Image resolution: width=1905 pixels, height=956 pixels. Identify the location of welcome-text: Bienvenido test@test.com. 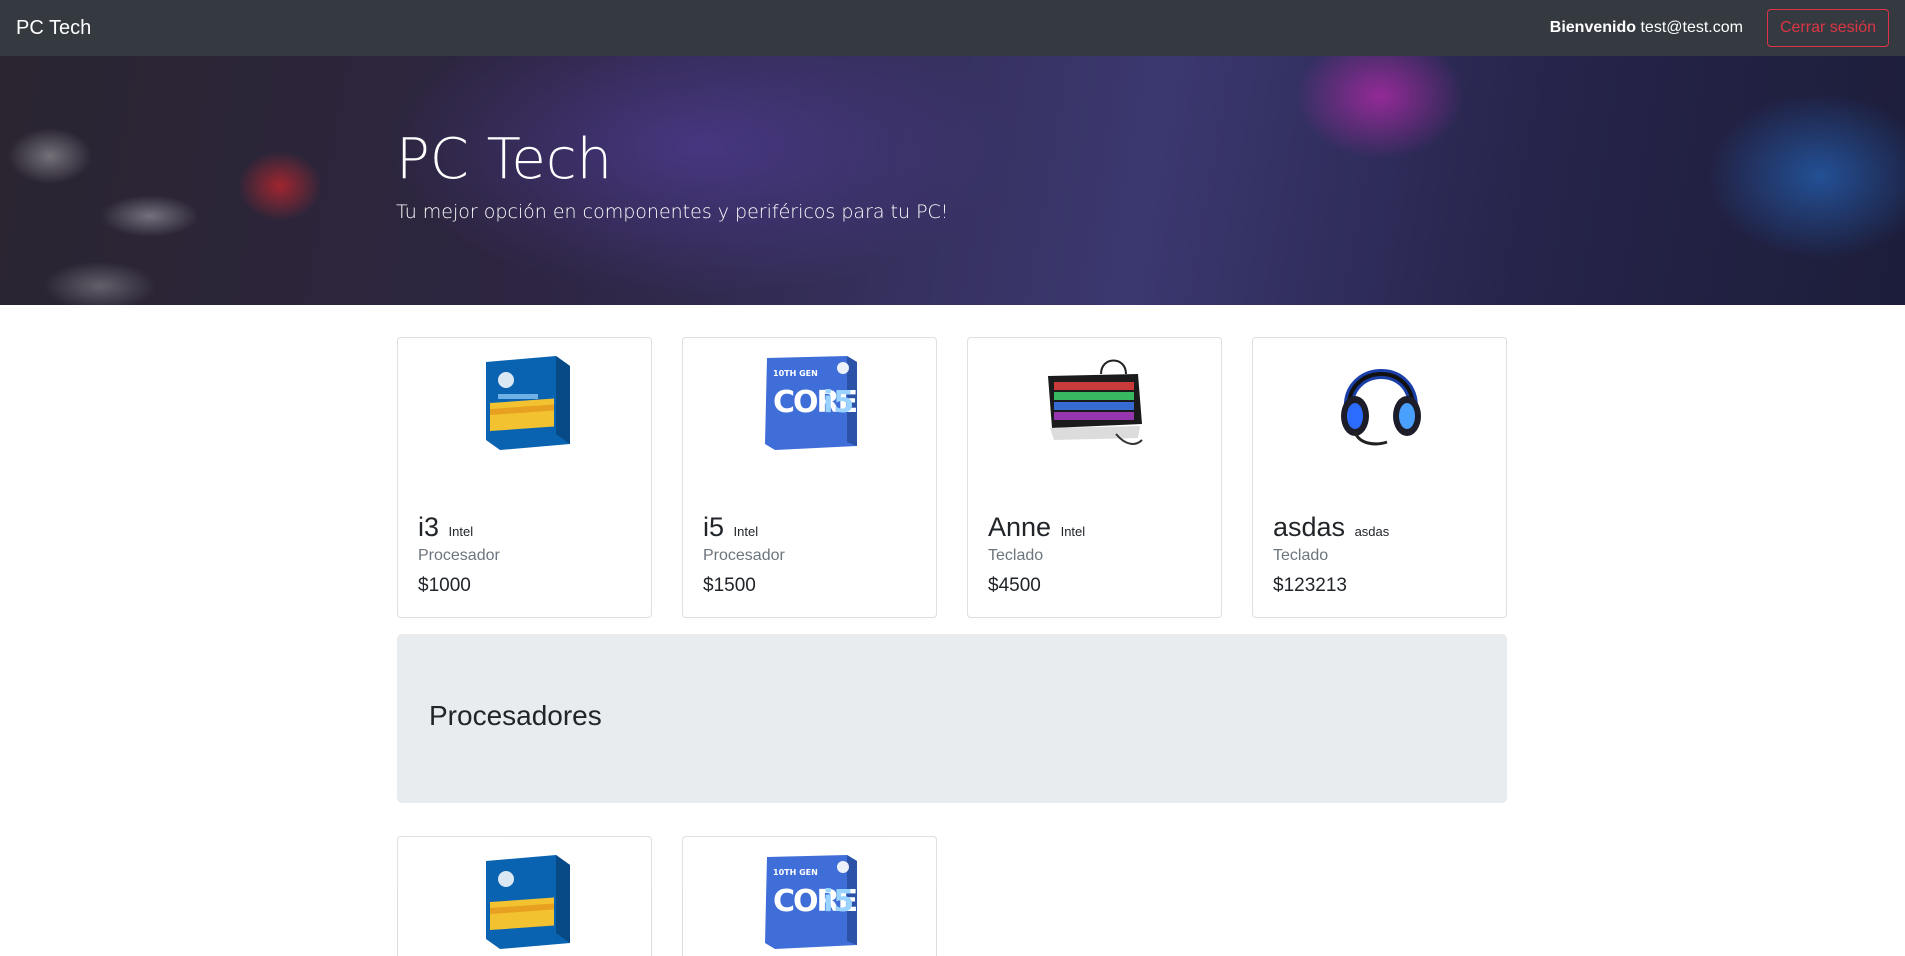
(1646, 28).